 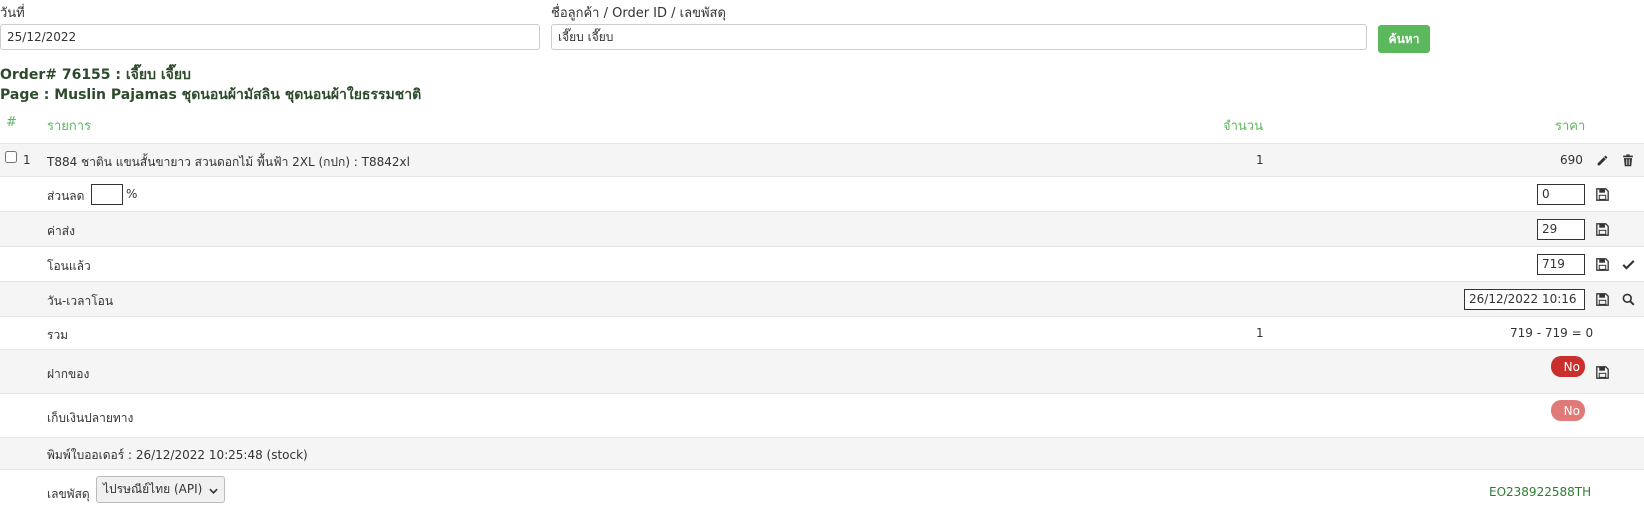 I want to click on chevron-down-icon, so click(x=213, y=490).